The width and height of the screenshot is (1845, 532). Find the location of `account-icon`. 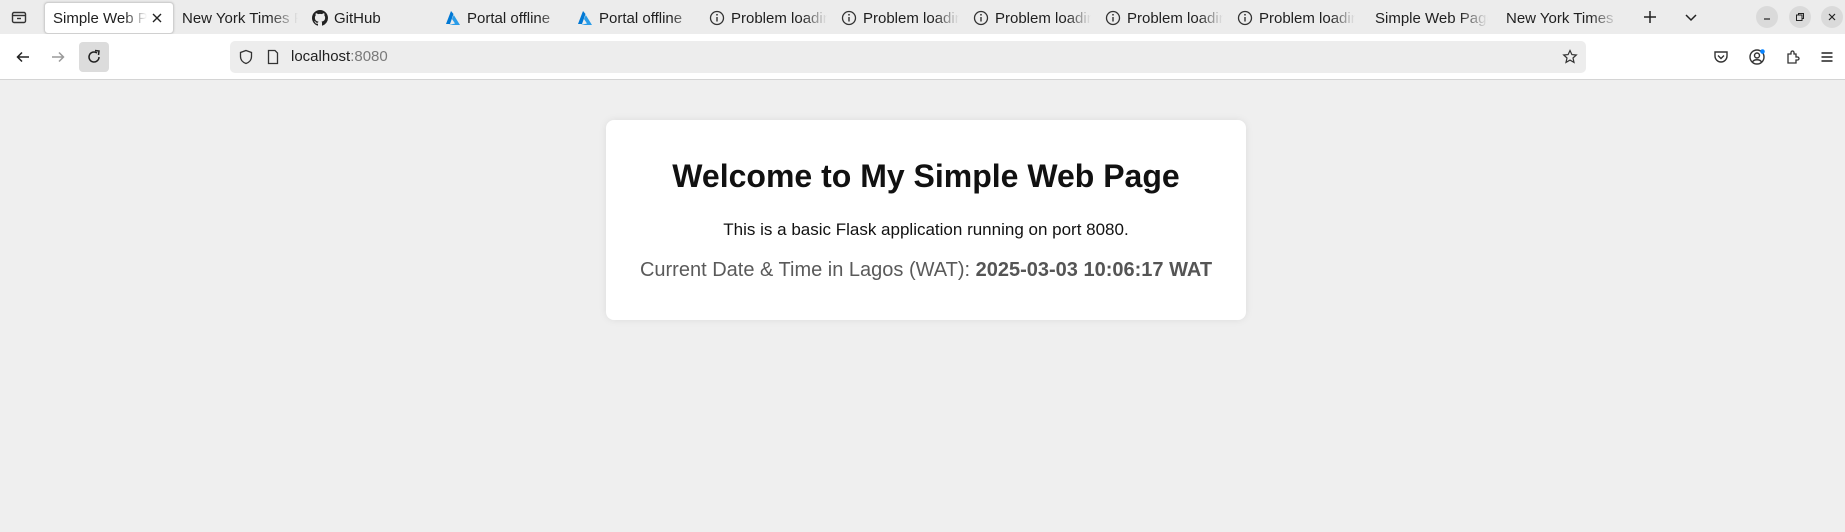

account-icon is located at coordinates (1757, 57).